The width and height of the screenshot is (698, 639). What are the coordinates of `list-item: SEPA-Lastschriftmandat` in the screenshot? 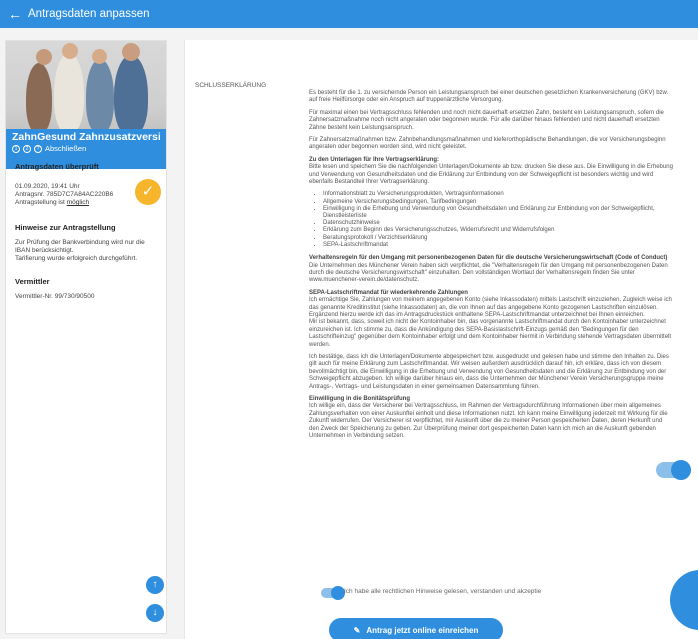 It's located at (498, 245).